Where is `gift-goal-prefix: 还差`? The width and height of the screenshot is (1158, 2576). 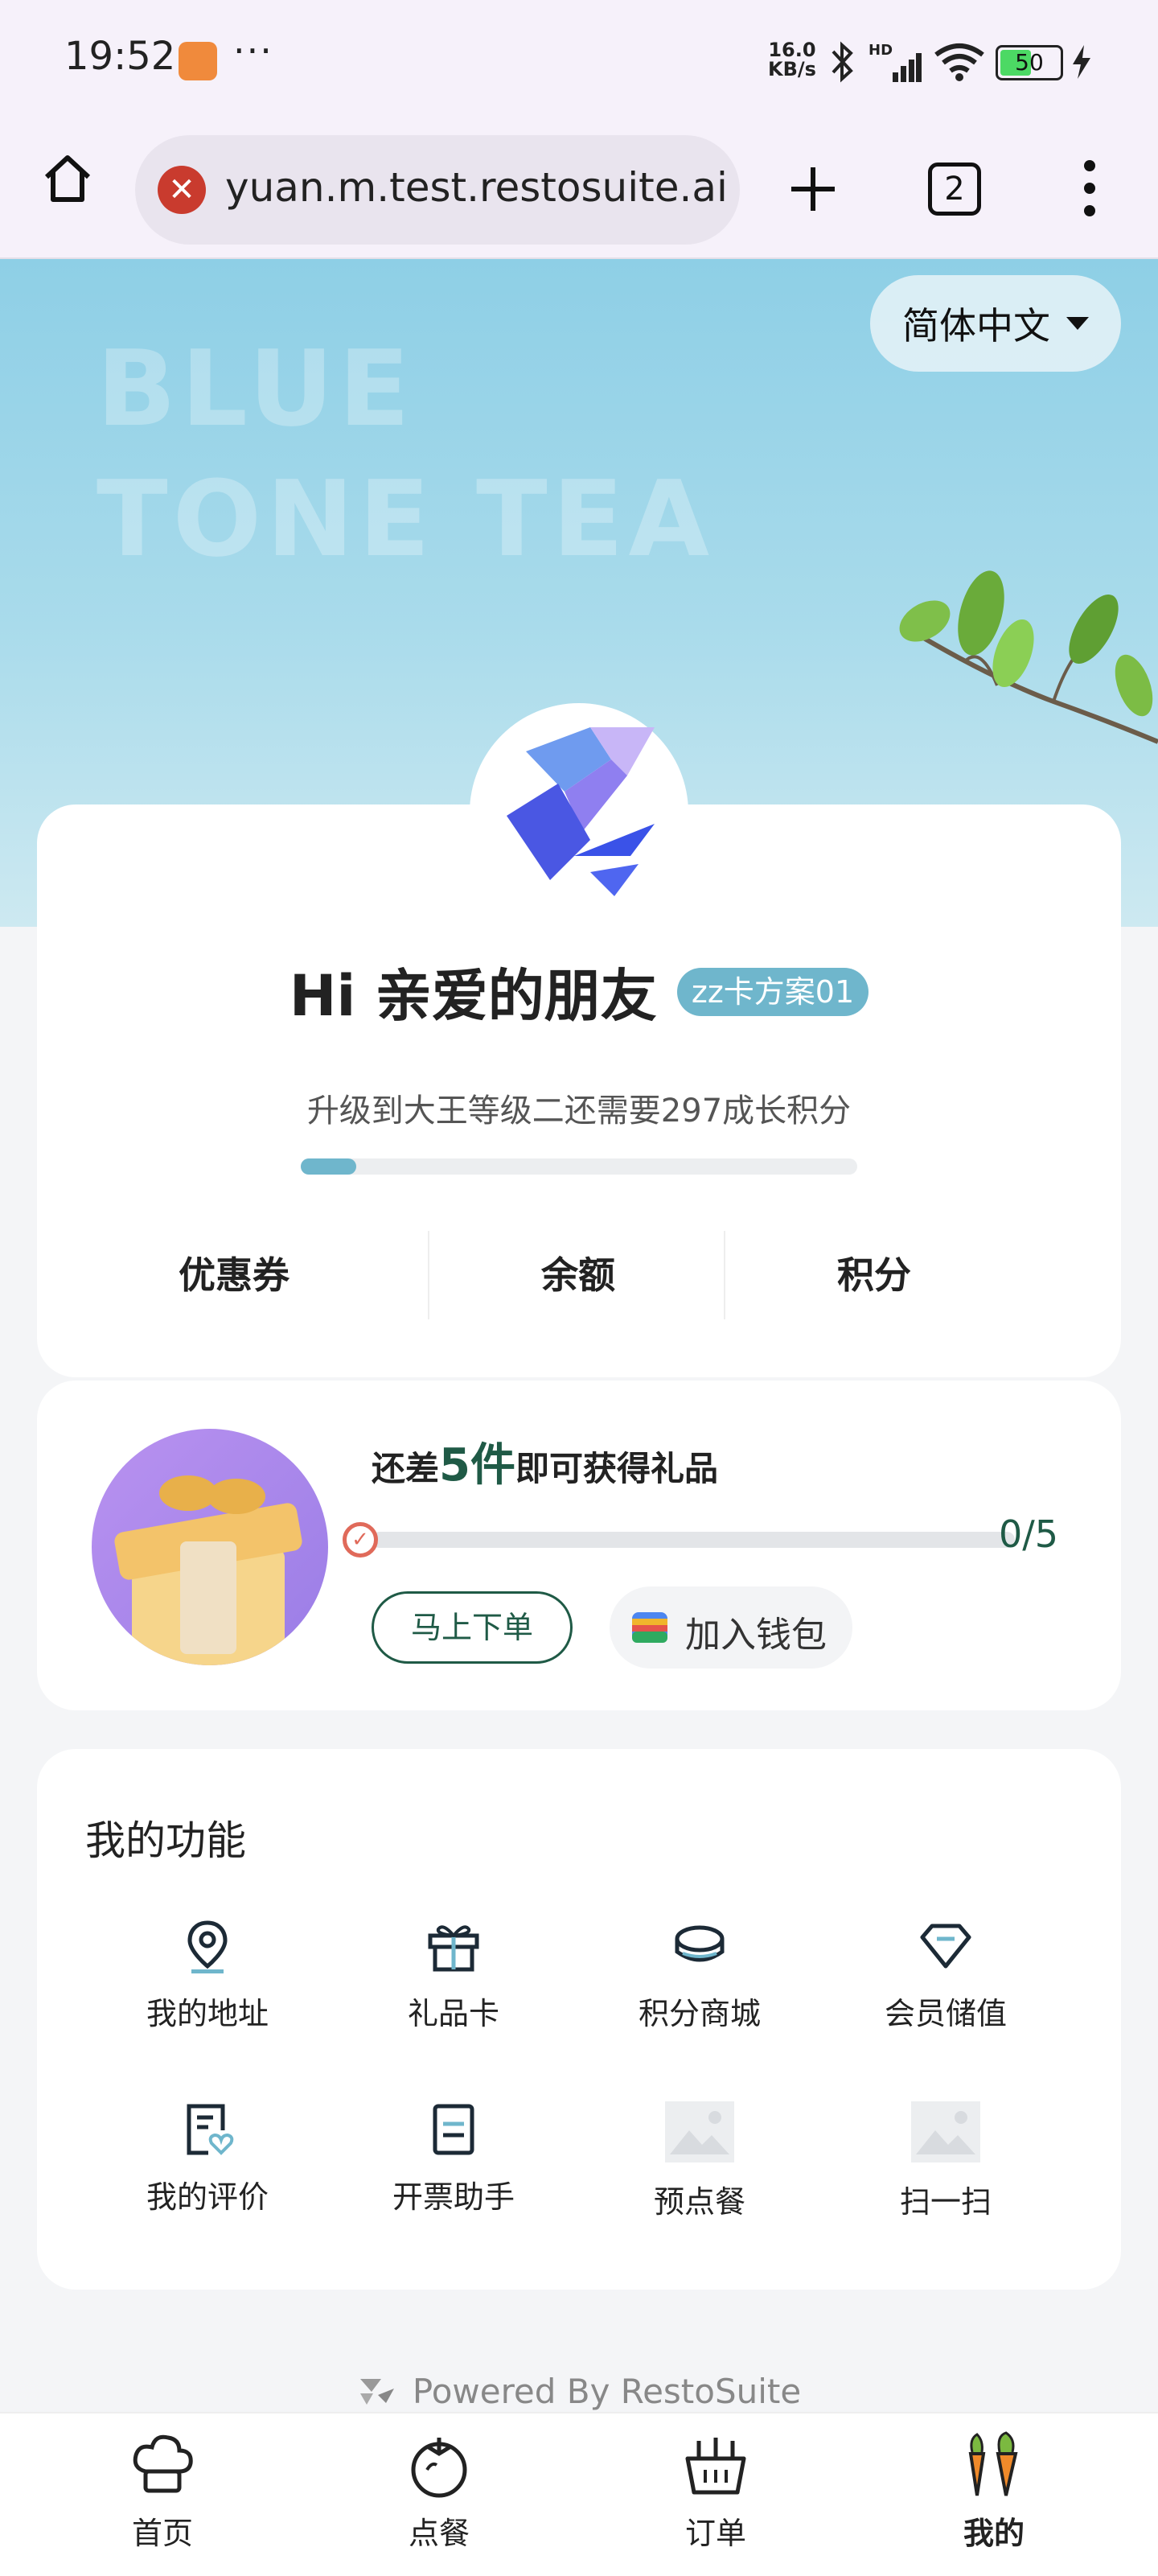
gift-goal-prefix: 还差 is located at coordinates (406, 1468).